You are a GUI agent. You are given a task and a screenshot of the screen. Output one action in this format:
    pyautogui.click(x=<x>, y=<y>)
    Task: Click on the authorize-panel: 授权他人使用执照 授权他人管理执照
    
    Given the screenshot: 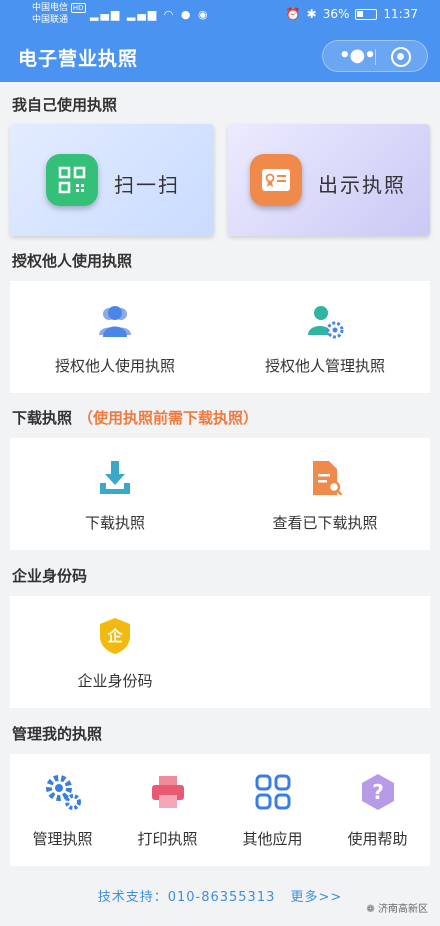 What is the action you would take?
    pyautogui.click(x=220, y=337)
    